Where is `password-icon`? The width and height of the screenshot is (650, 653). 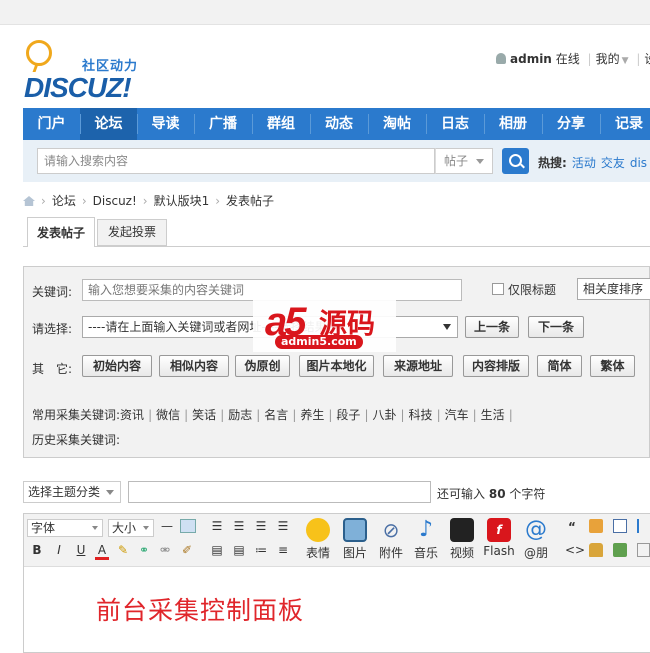
password-icon is located at coordinates (620, 550).